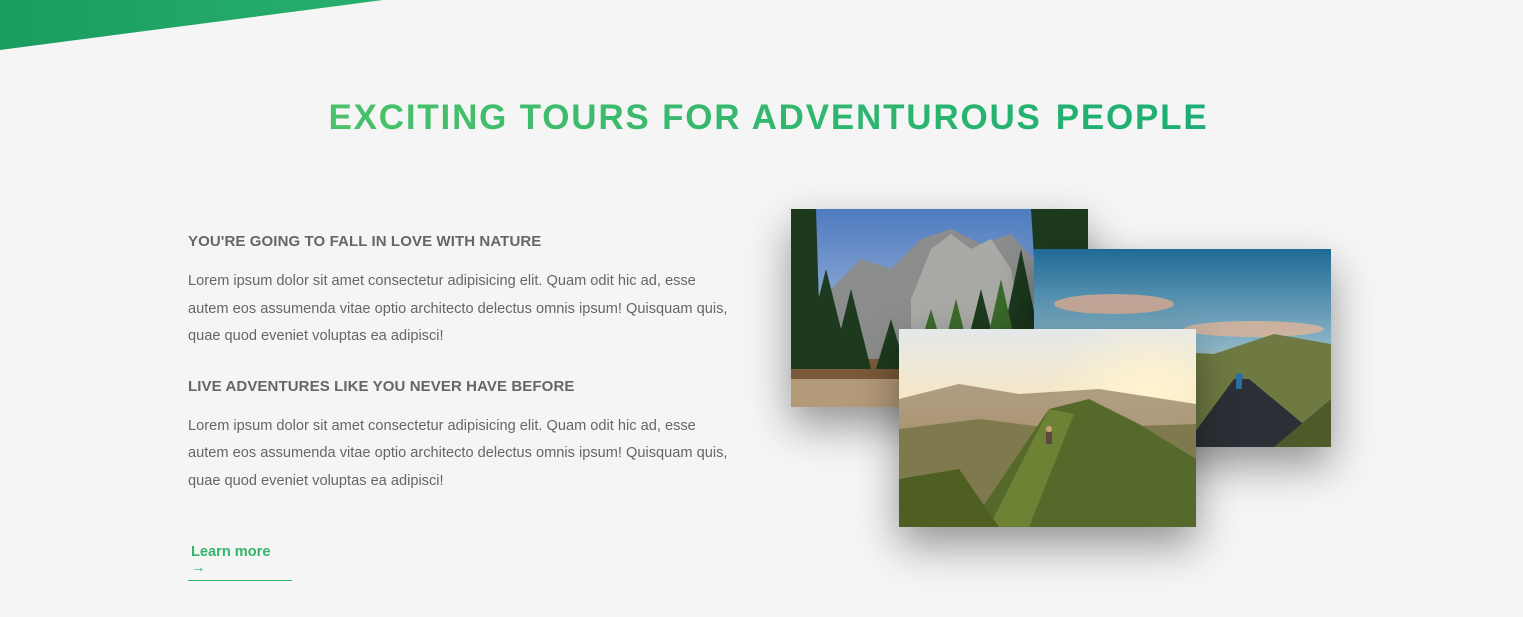 Image resolution: width=1523 pixels, height=617 pixels. I want to click on section-title: EXCITING TOURS FOR ADVENTUROUS PEOPLE, so click(761, 118).